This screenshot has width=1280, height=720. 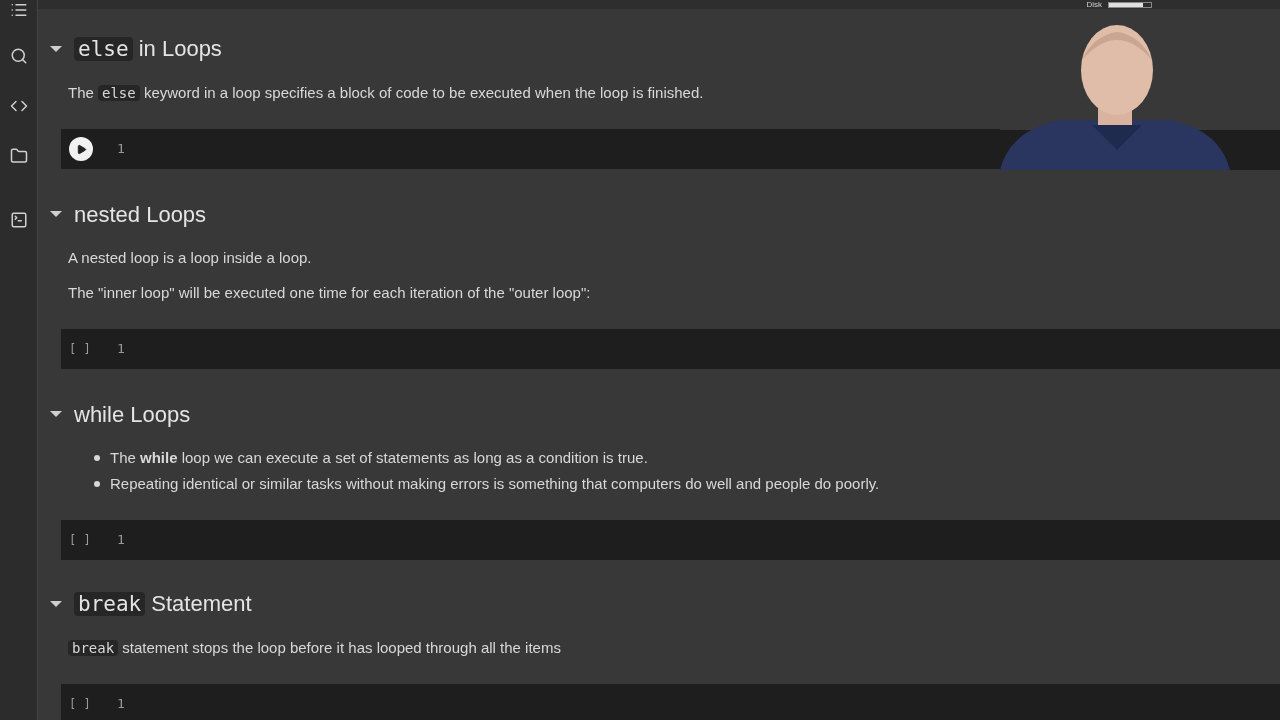 I want to click on folder-icon, so click(x=18, y=156).